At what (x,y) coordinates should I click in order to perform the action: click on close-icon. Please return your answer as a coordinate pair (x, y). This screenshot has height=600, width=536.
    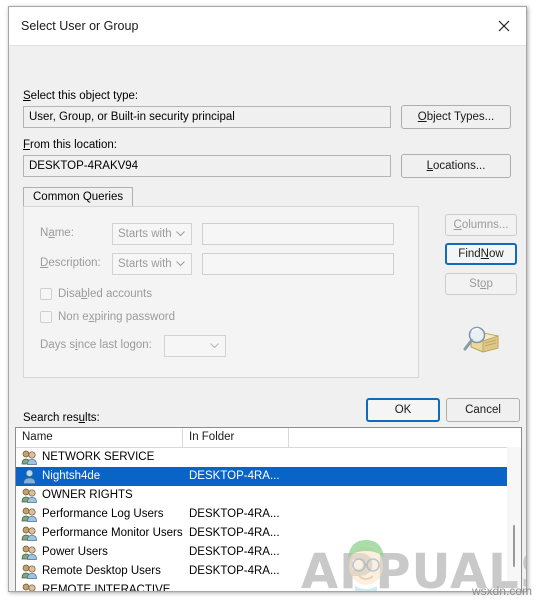
    Looking at the image, I should click on (504, 26).